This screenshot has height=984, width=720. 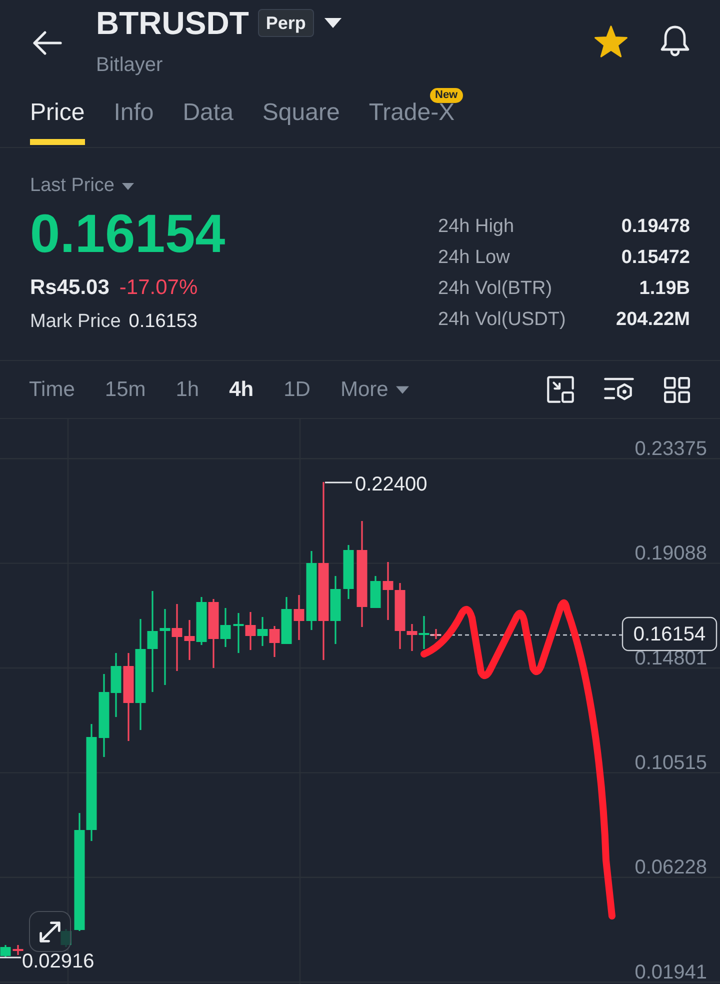 I want to click on interval-tab: 15m, so click(x=125, y=390).